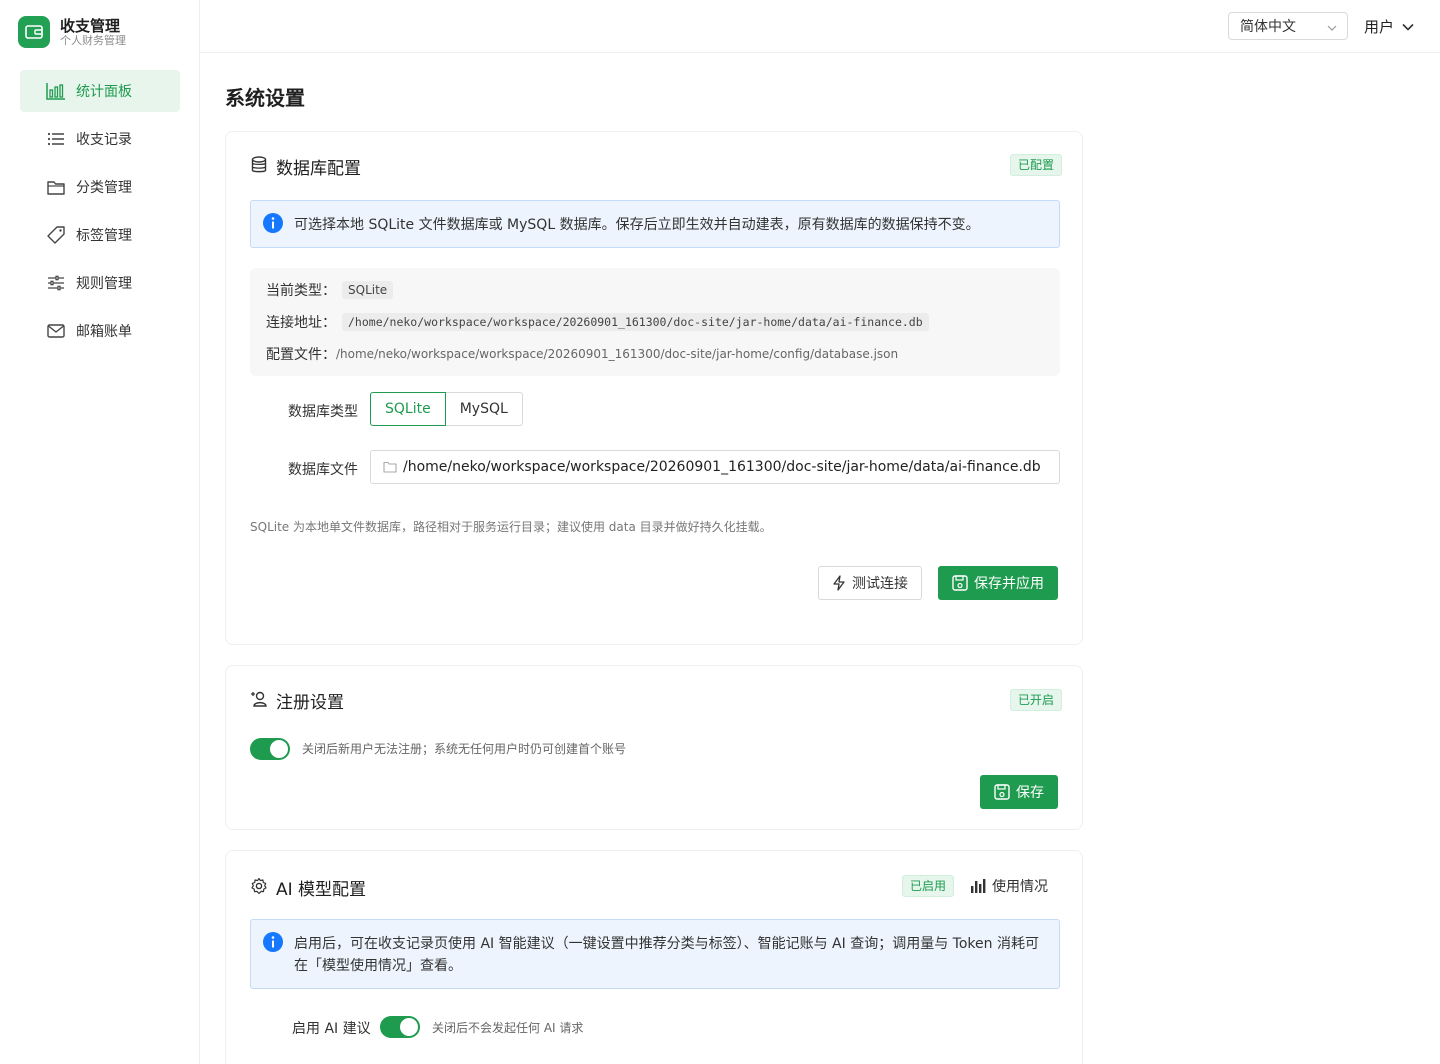 The height and width of the screenshot is (1064, 1440). I want to click on enable-ai-switch, so click(400, 1027).